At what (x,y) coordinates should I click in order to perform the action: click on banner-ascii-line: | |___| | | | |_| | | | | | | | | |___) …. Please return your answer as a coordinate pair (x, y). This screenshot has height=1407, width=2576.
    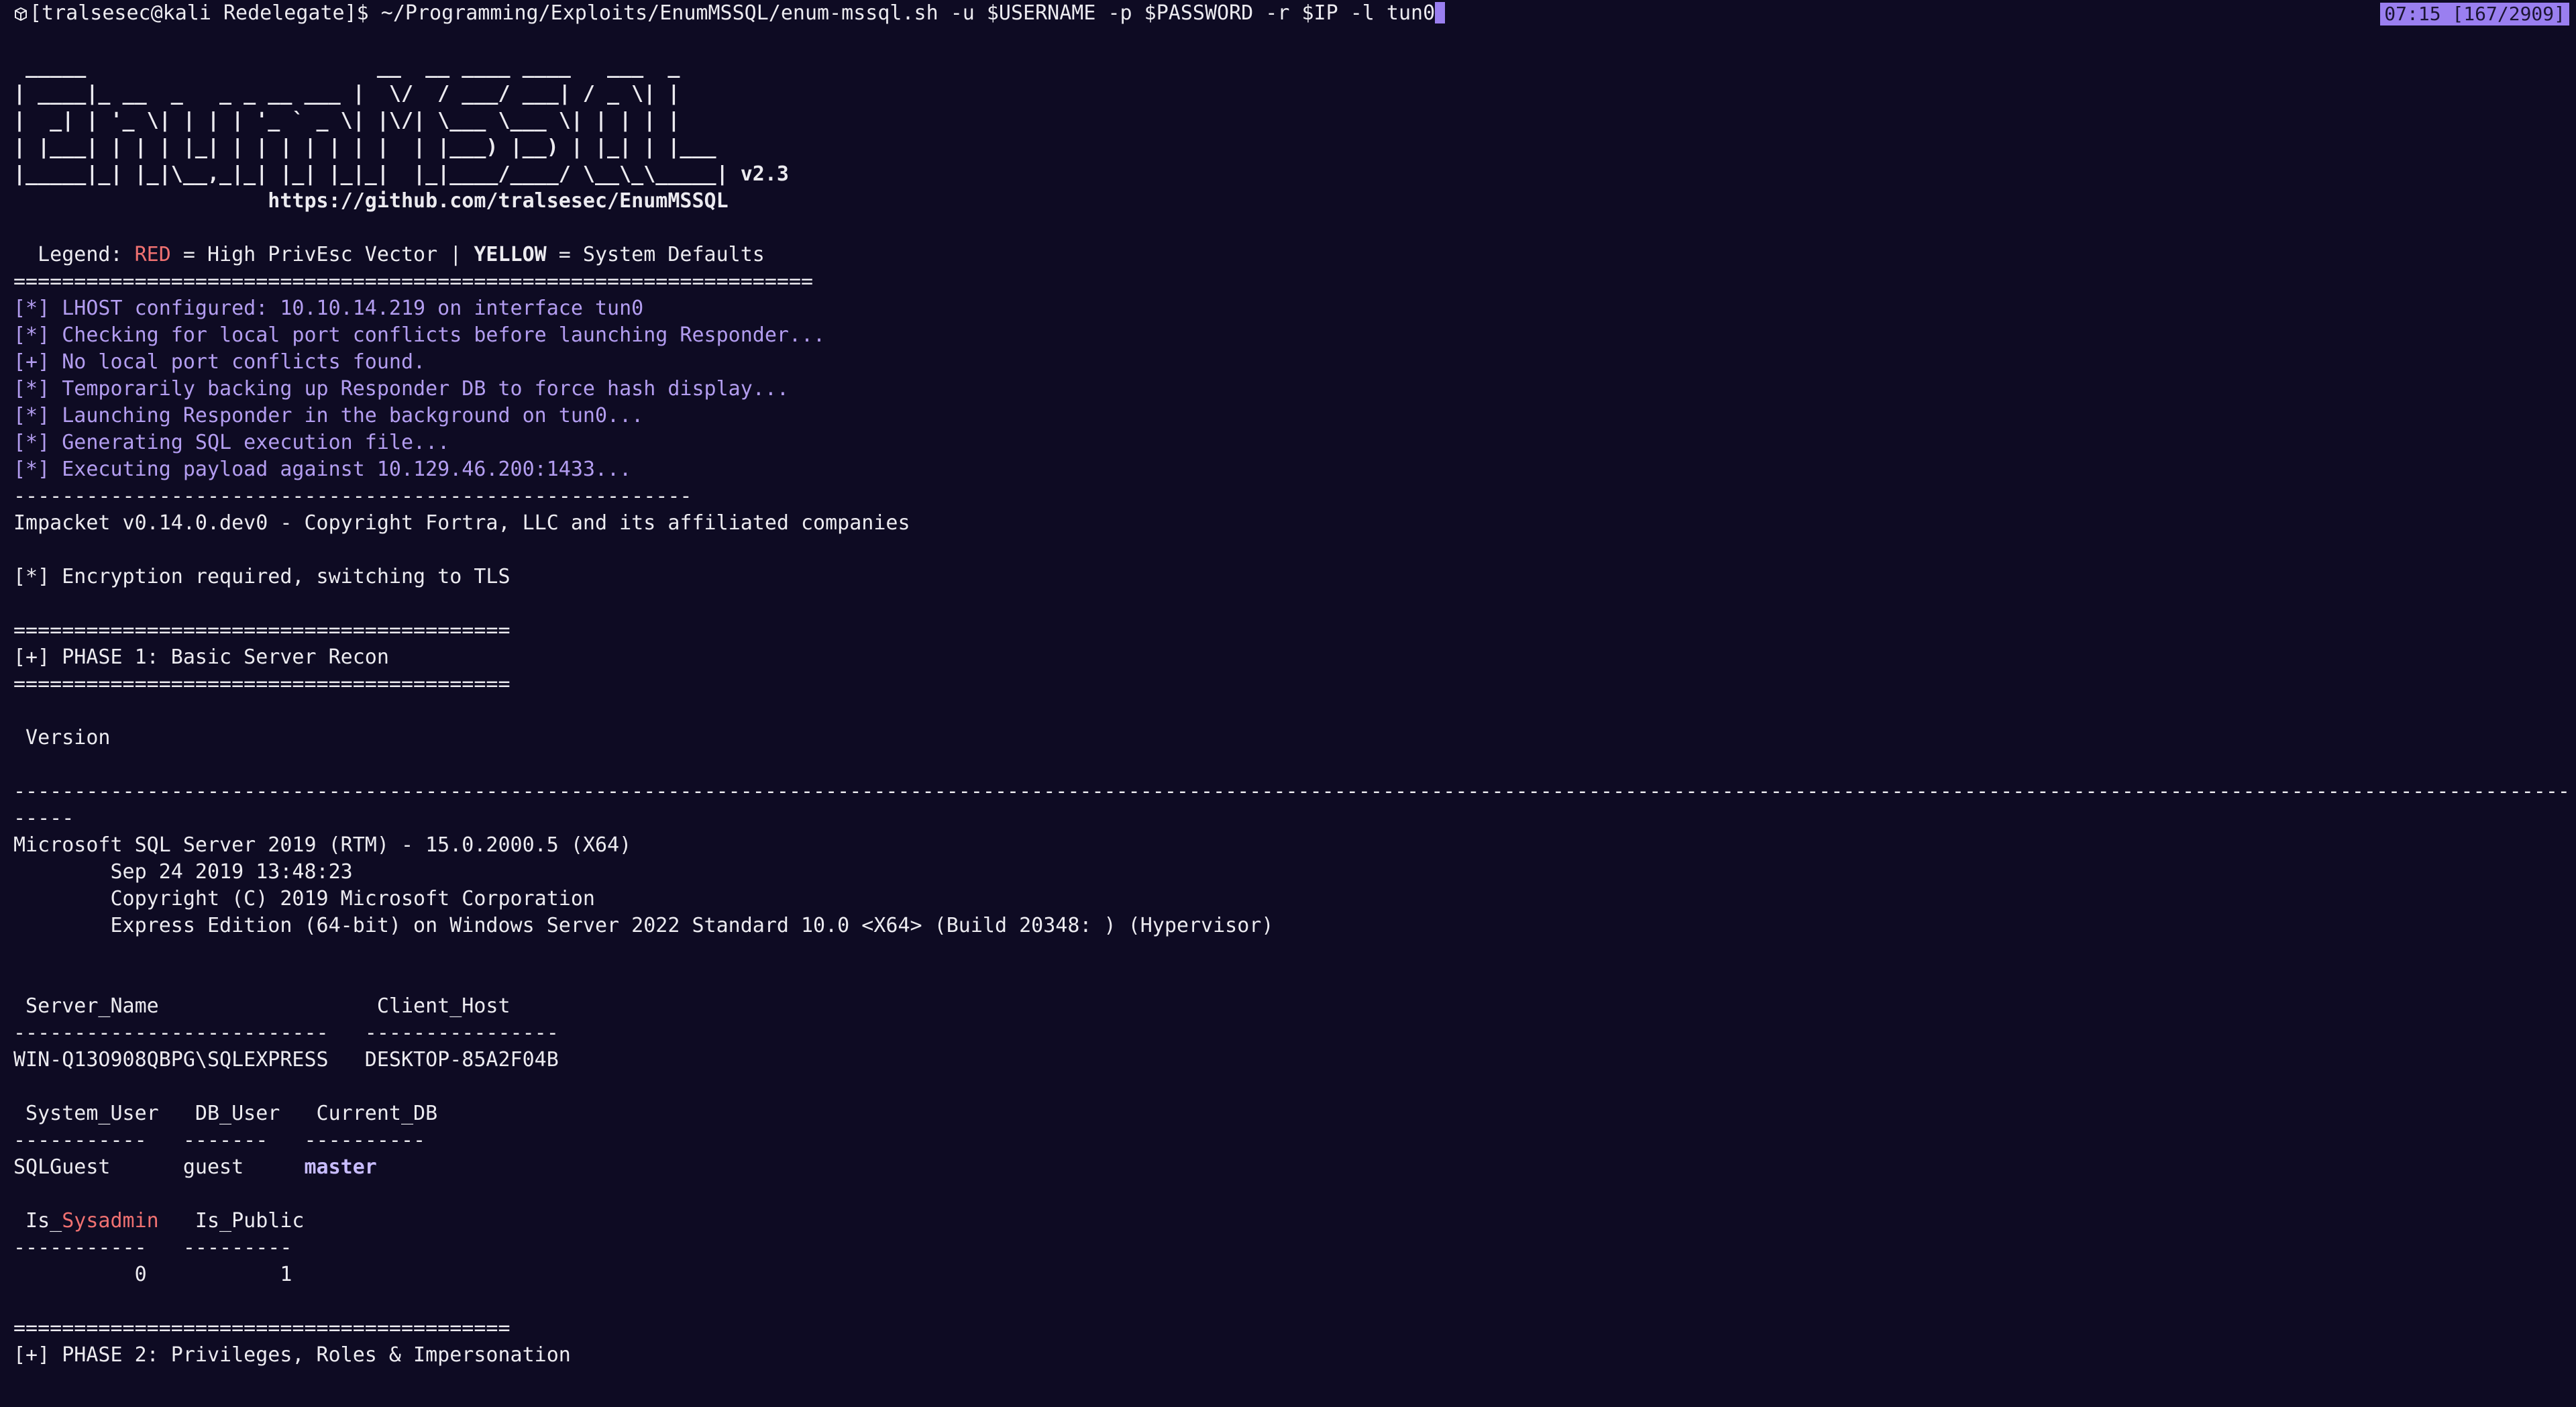
    Looking at the image, I should click on (371, 147).